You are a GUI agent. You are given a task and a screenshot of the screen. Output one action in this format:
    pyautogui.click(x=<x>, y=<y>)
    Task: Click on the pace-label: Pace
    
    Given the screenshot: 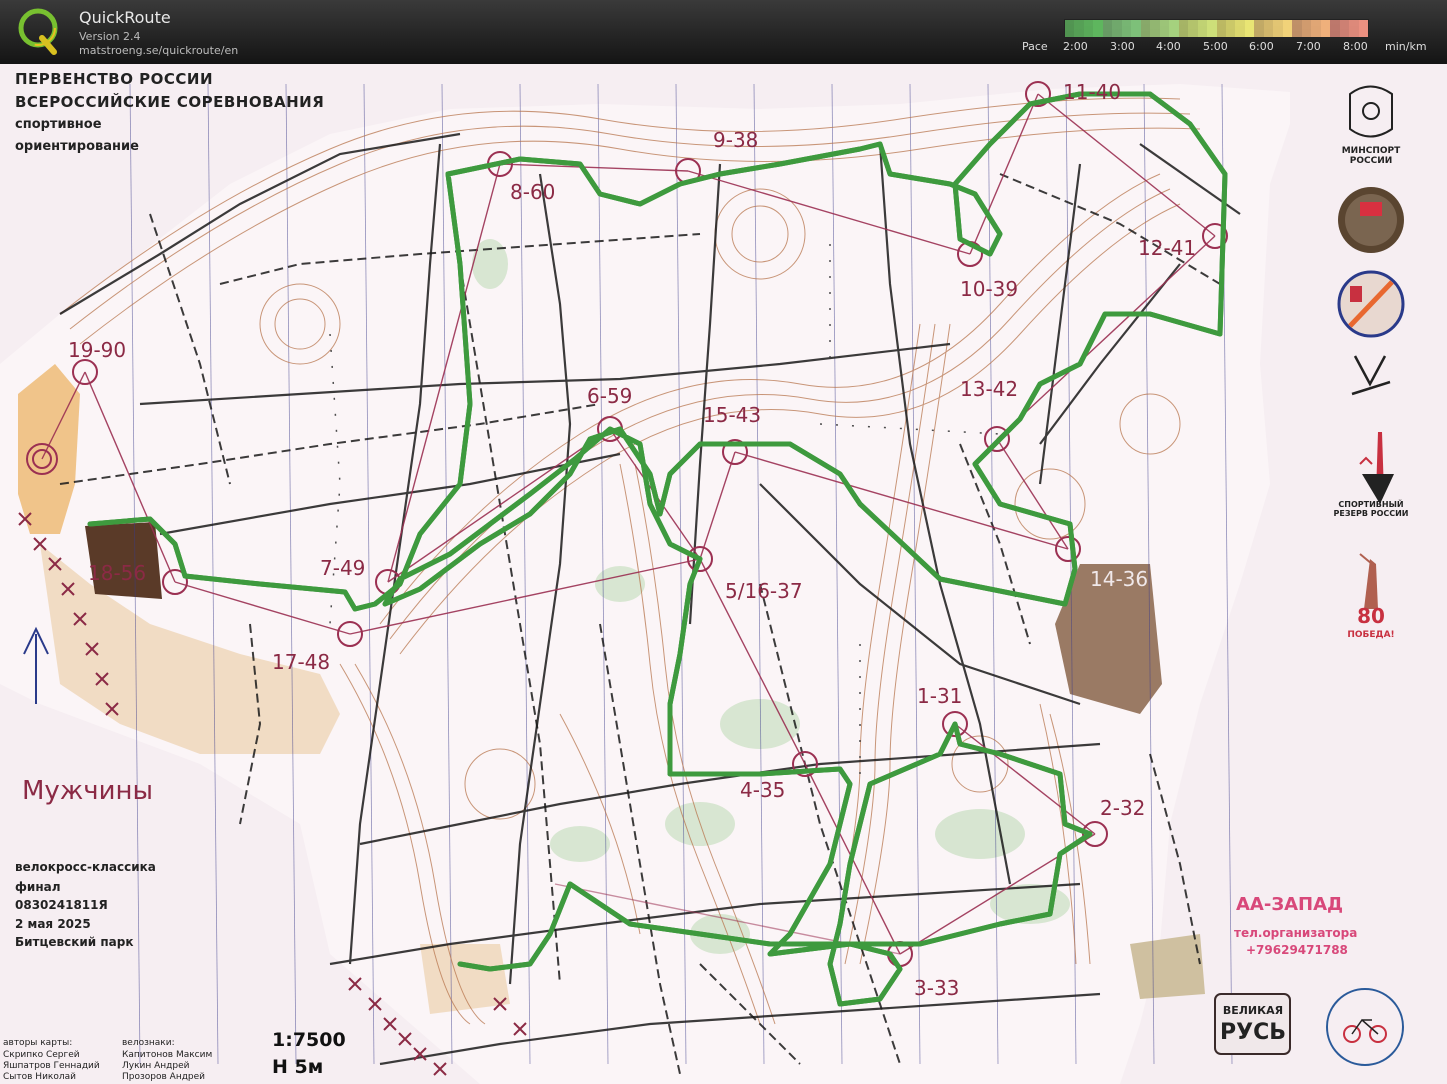 What is the action you would take?
    pyautogui.click(x=1035, y=46)
    